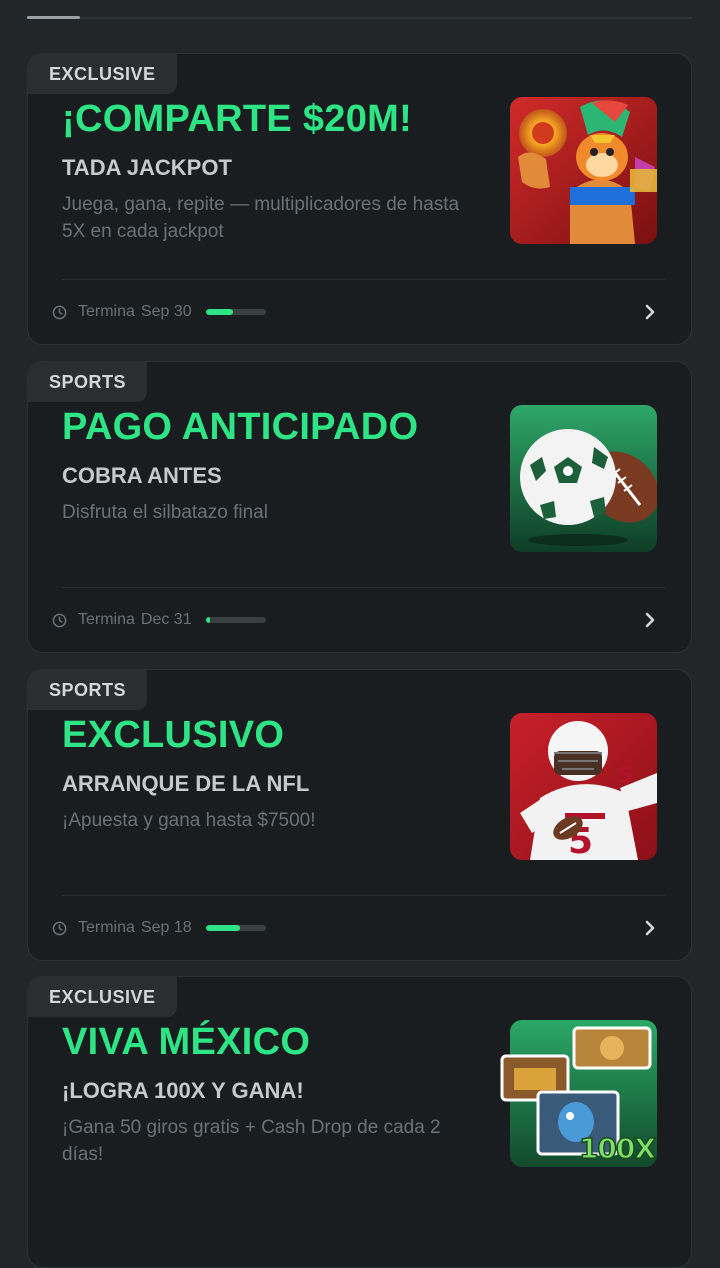  Describe the element at coordinates (166, 927) in the screenshot. I see `end-date: Sep 18` at that location.